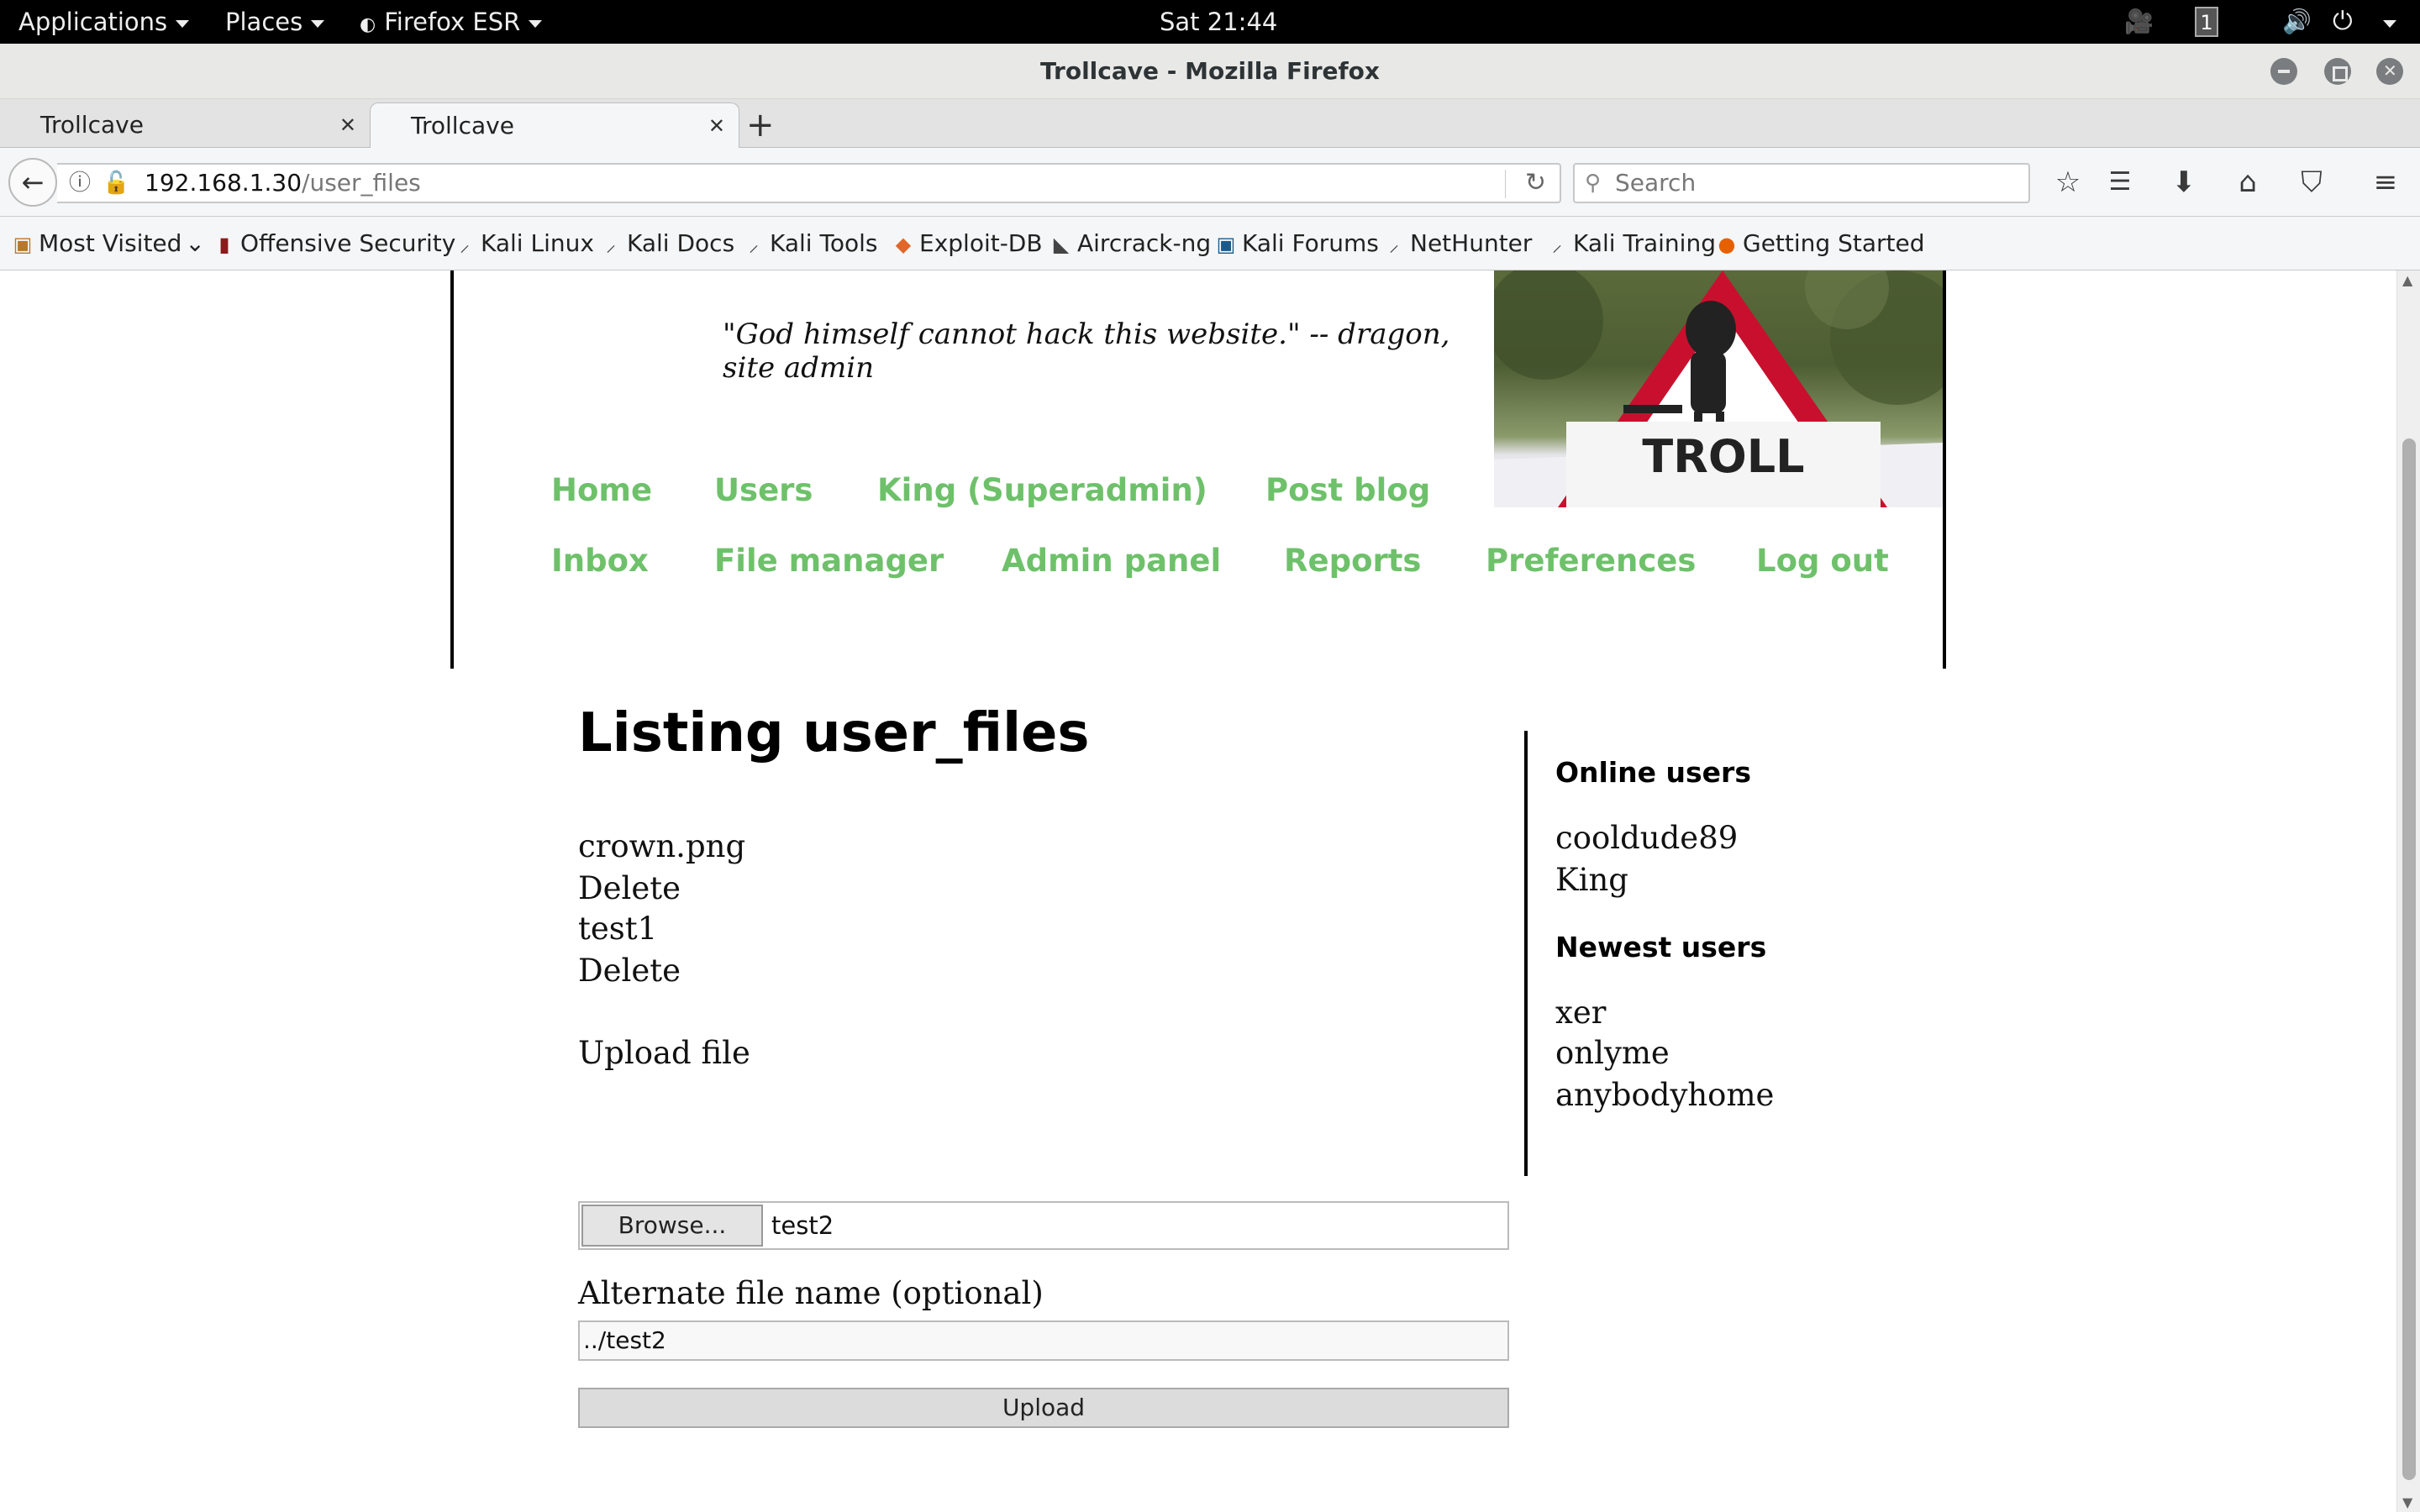 The height and width of the screenshot is (1512, 2420). I want to click on nav-users: Users, so click(764, 490).